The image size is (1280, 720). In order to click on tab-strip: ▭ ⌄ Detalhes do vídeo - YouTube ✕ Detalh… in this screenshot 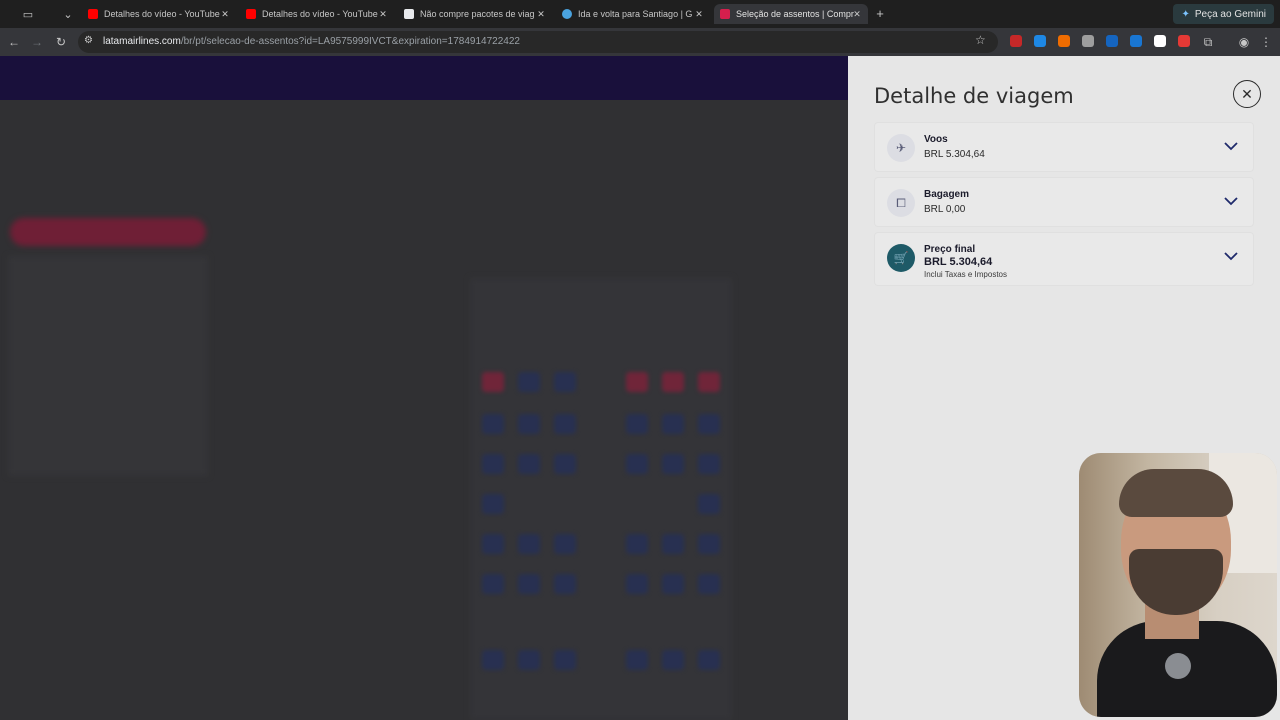, I will do `click(640, 14)`.